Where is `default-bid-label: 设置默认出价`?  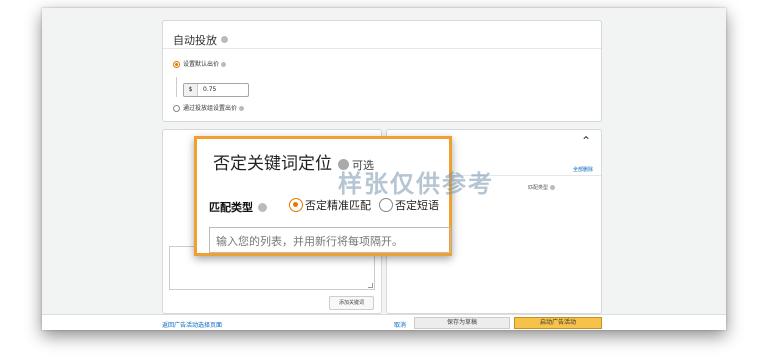 default-bid-label: 设置默认出价 is located at coordinates (201, 64).